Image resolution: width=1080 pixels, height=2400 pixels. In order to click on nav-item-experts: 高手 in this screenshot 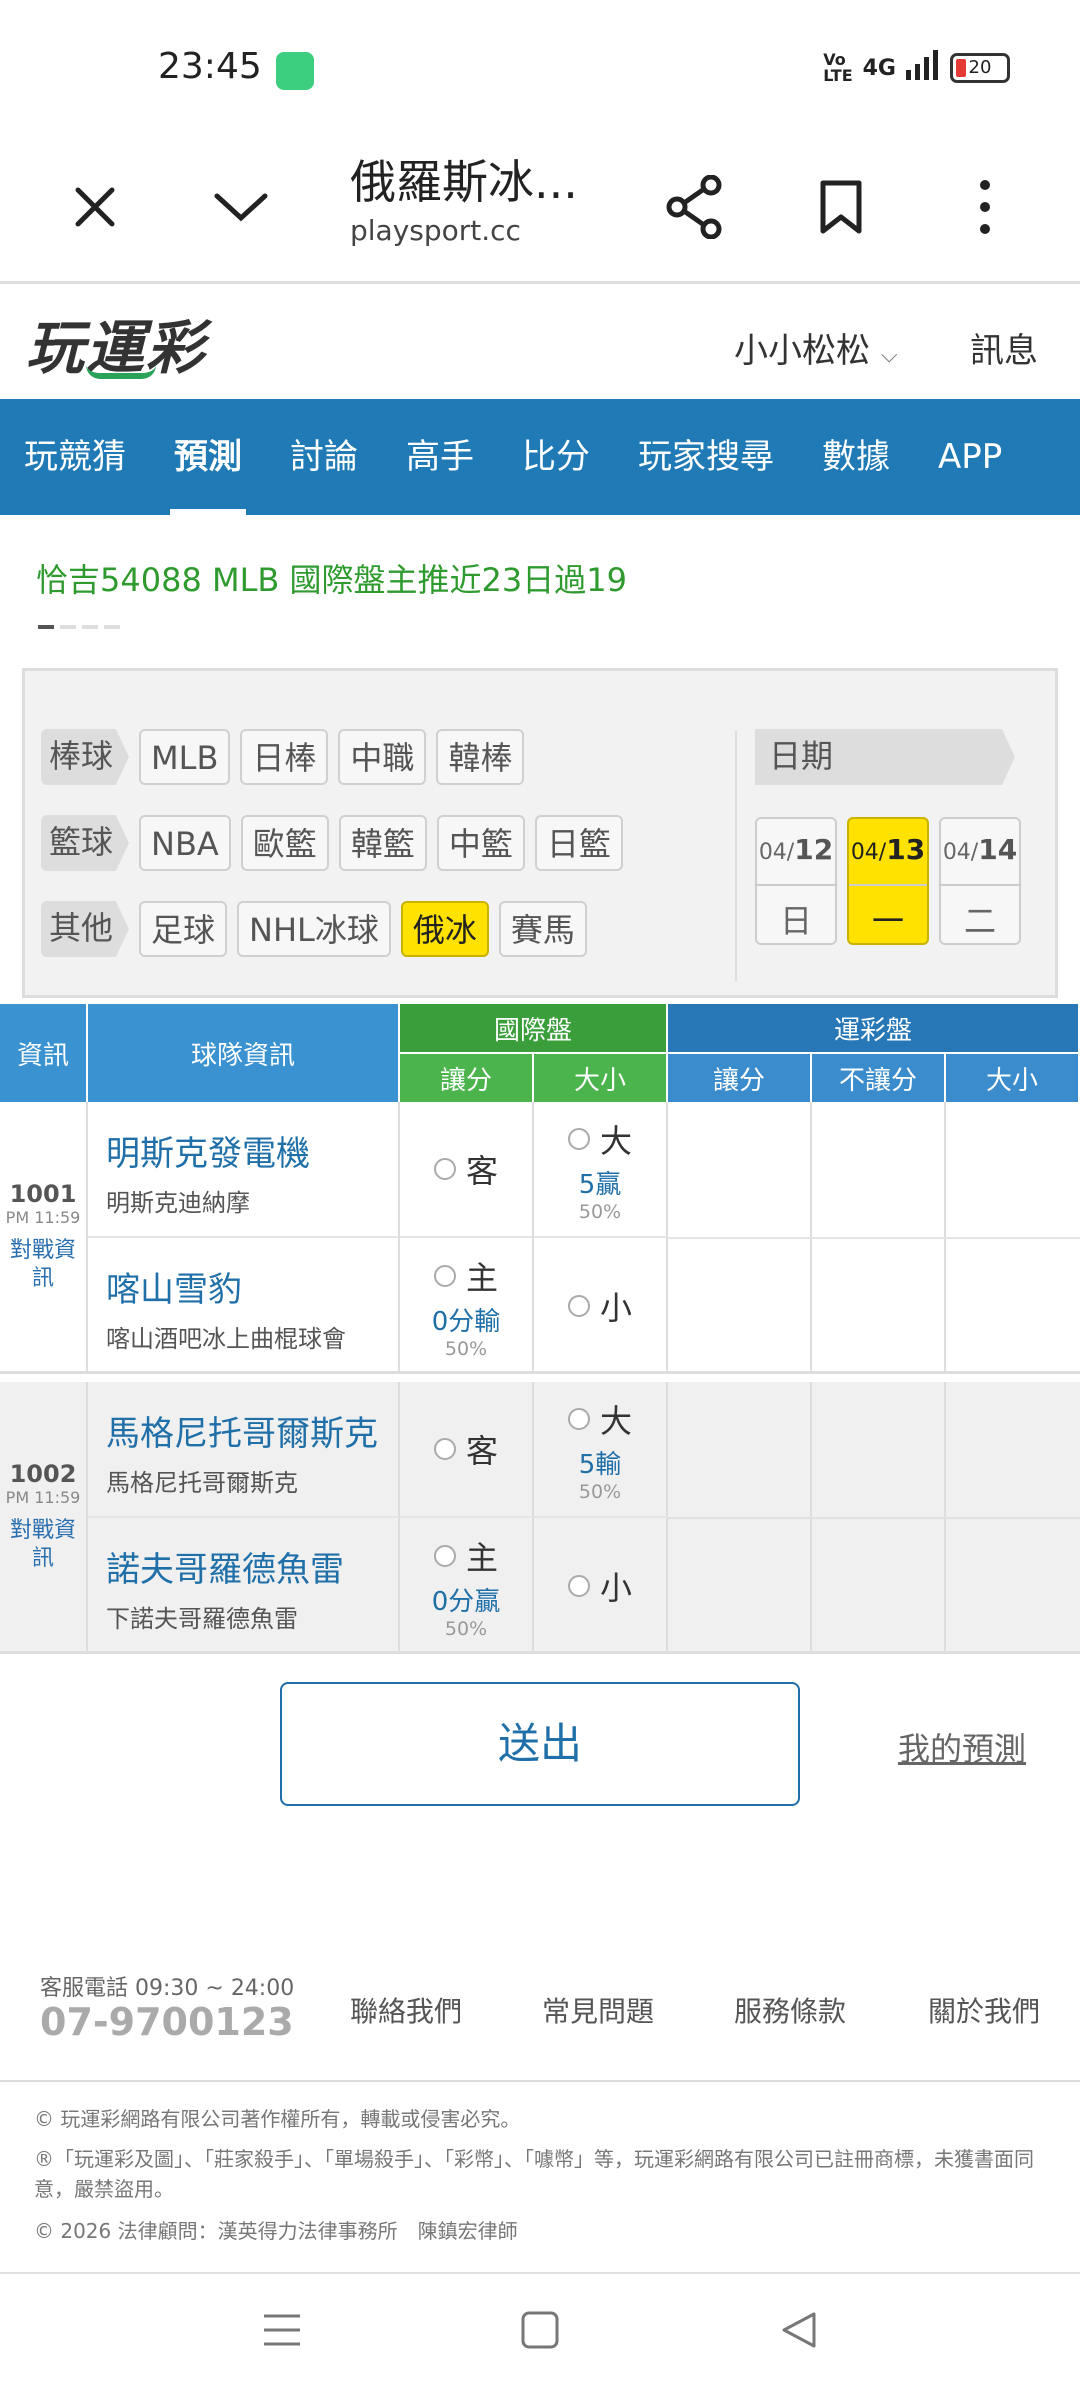, I will do `click(440, 457)`.